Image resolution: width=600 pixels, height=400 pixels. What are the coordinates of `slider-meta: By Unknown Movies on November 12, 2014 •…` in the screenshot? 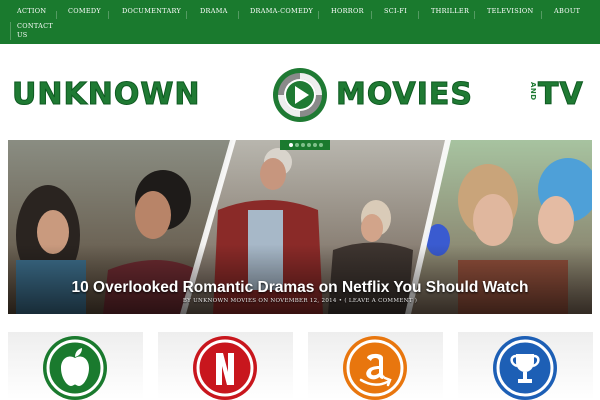 It's located at (300, 301).